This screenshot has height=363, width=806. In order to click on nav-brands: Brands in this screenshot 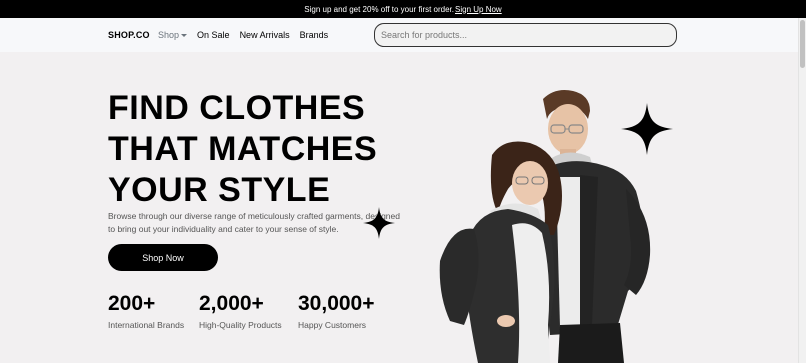, I will do `click(314, 35)`.